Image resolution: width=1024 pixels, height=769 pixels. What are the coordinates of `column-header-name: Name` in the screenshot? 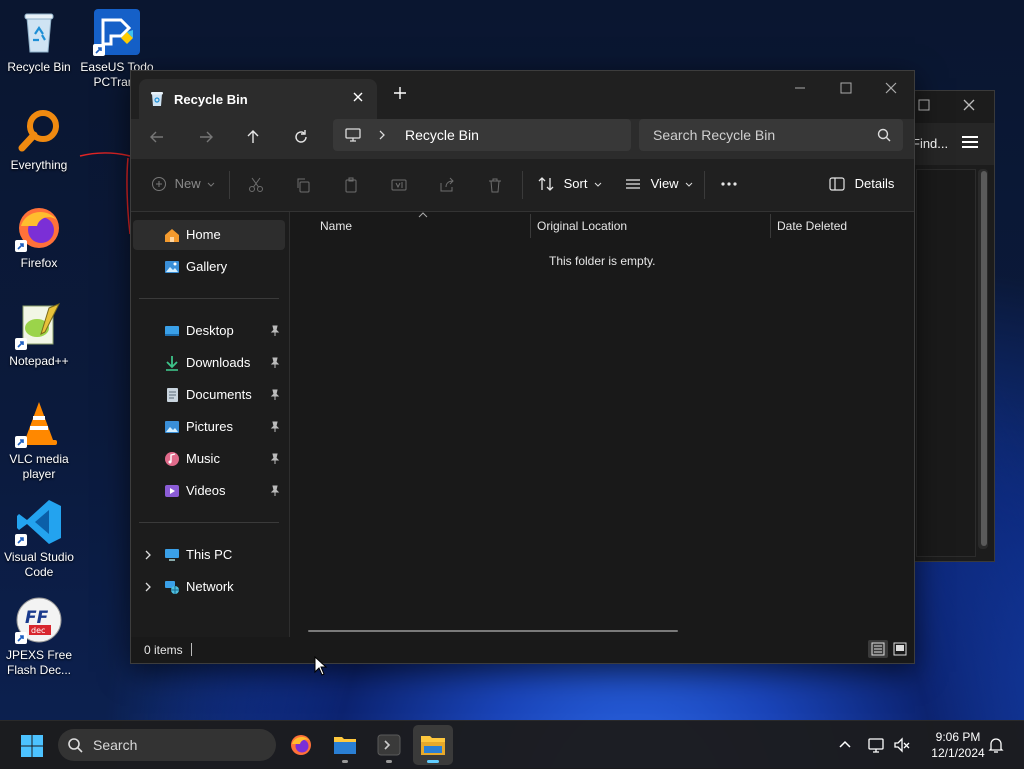 It's located at (336, 226).